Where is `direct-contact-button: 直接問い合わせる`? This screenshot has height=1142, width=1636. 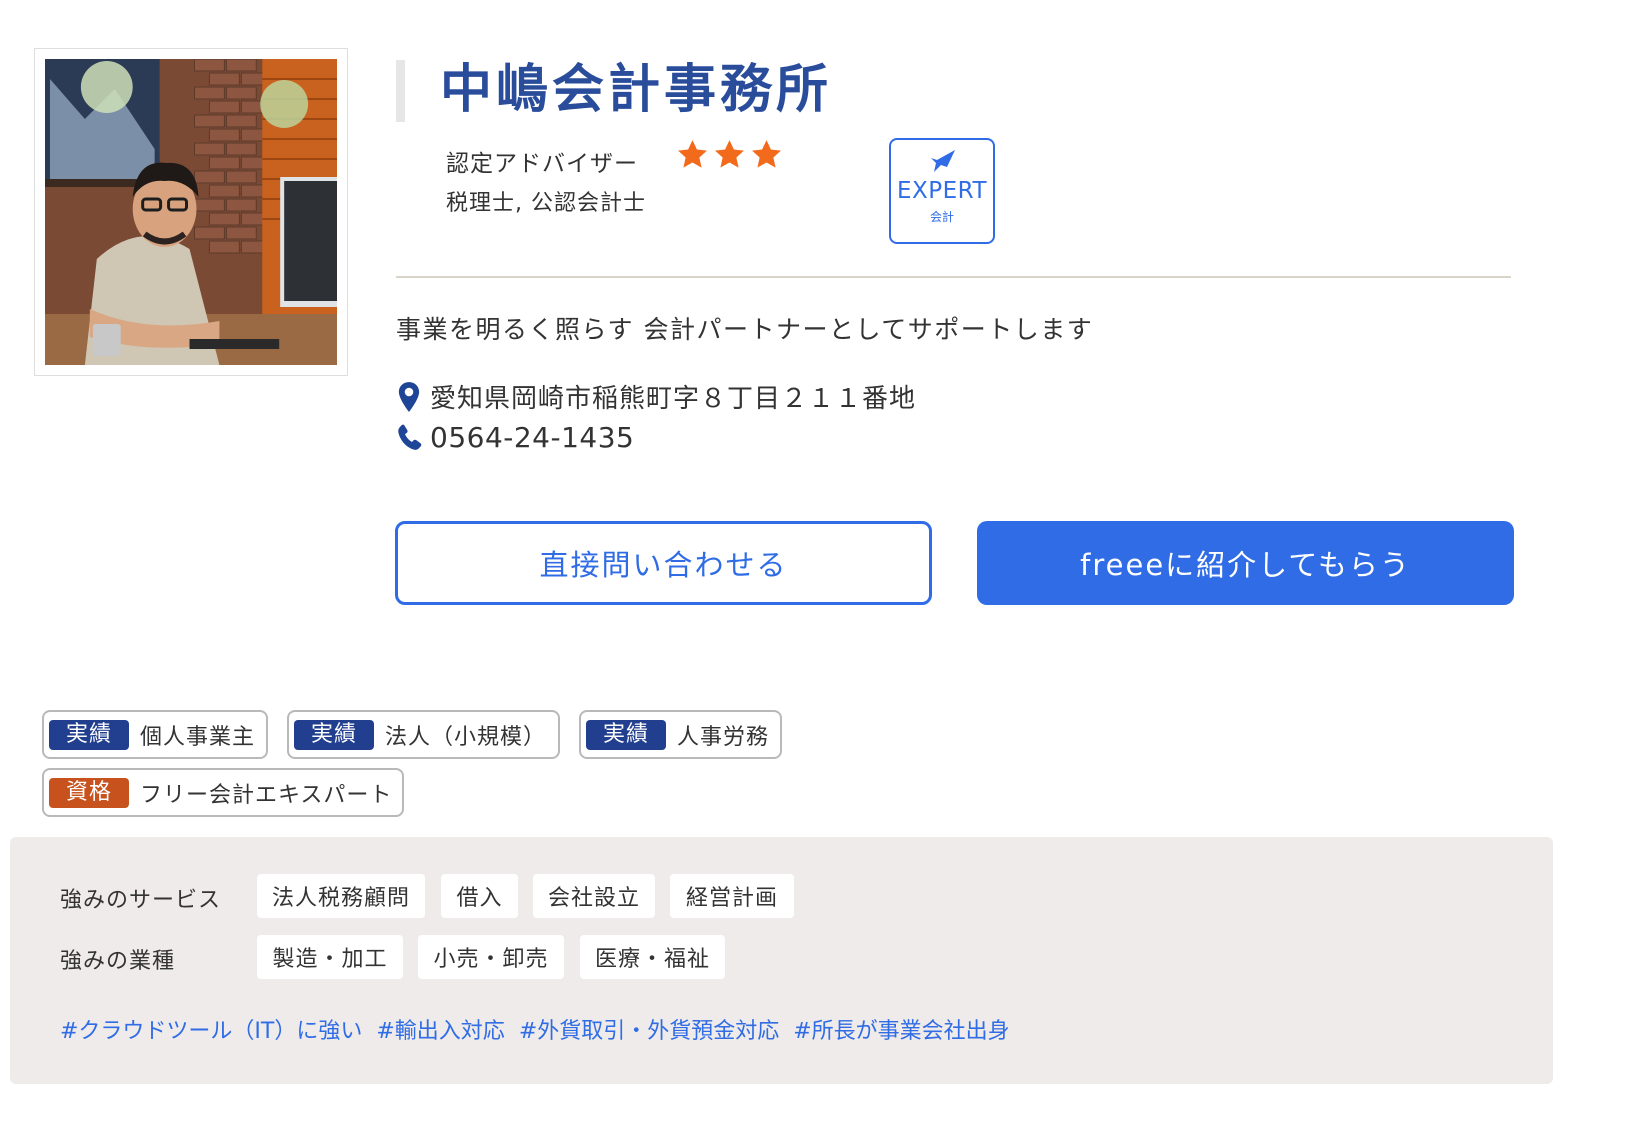 direct-contact-button: 直接問い合わせる is located at coordinates (663, 563).